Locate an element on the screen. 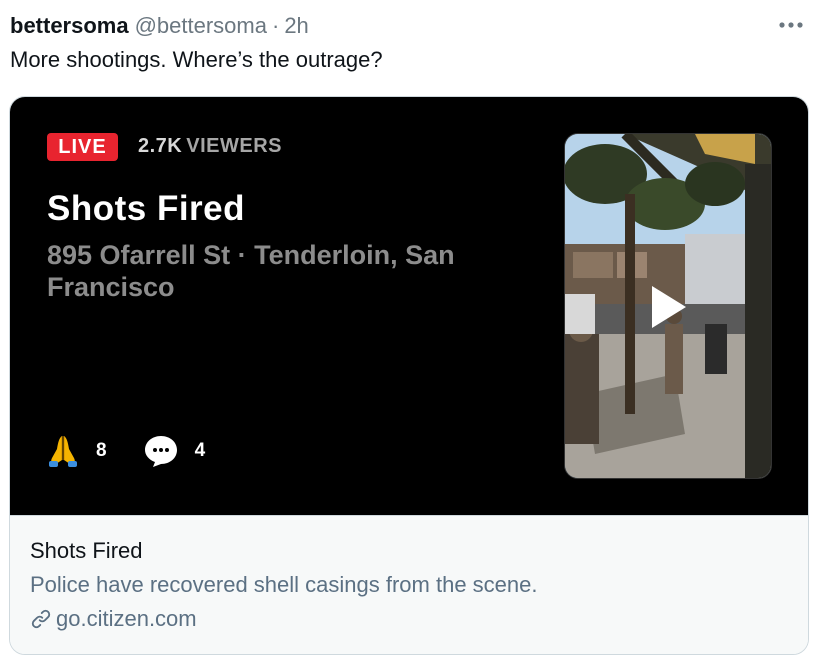 Image resolution: width=834 pixels, height=672 pixels. card-domain: go.citizen.com is located at coordinates (113, 619).